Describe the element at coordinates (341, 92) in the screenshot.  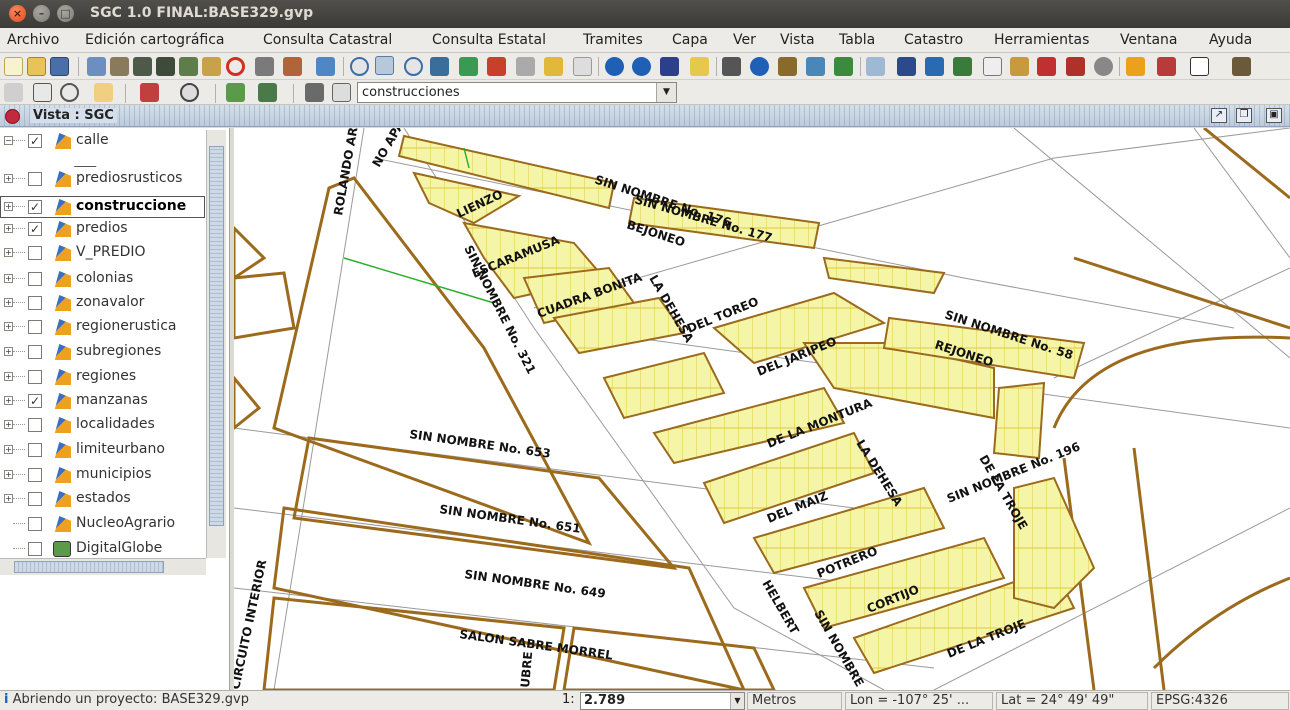
I see `list-icon` at that location.